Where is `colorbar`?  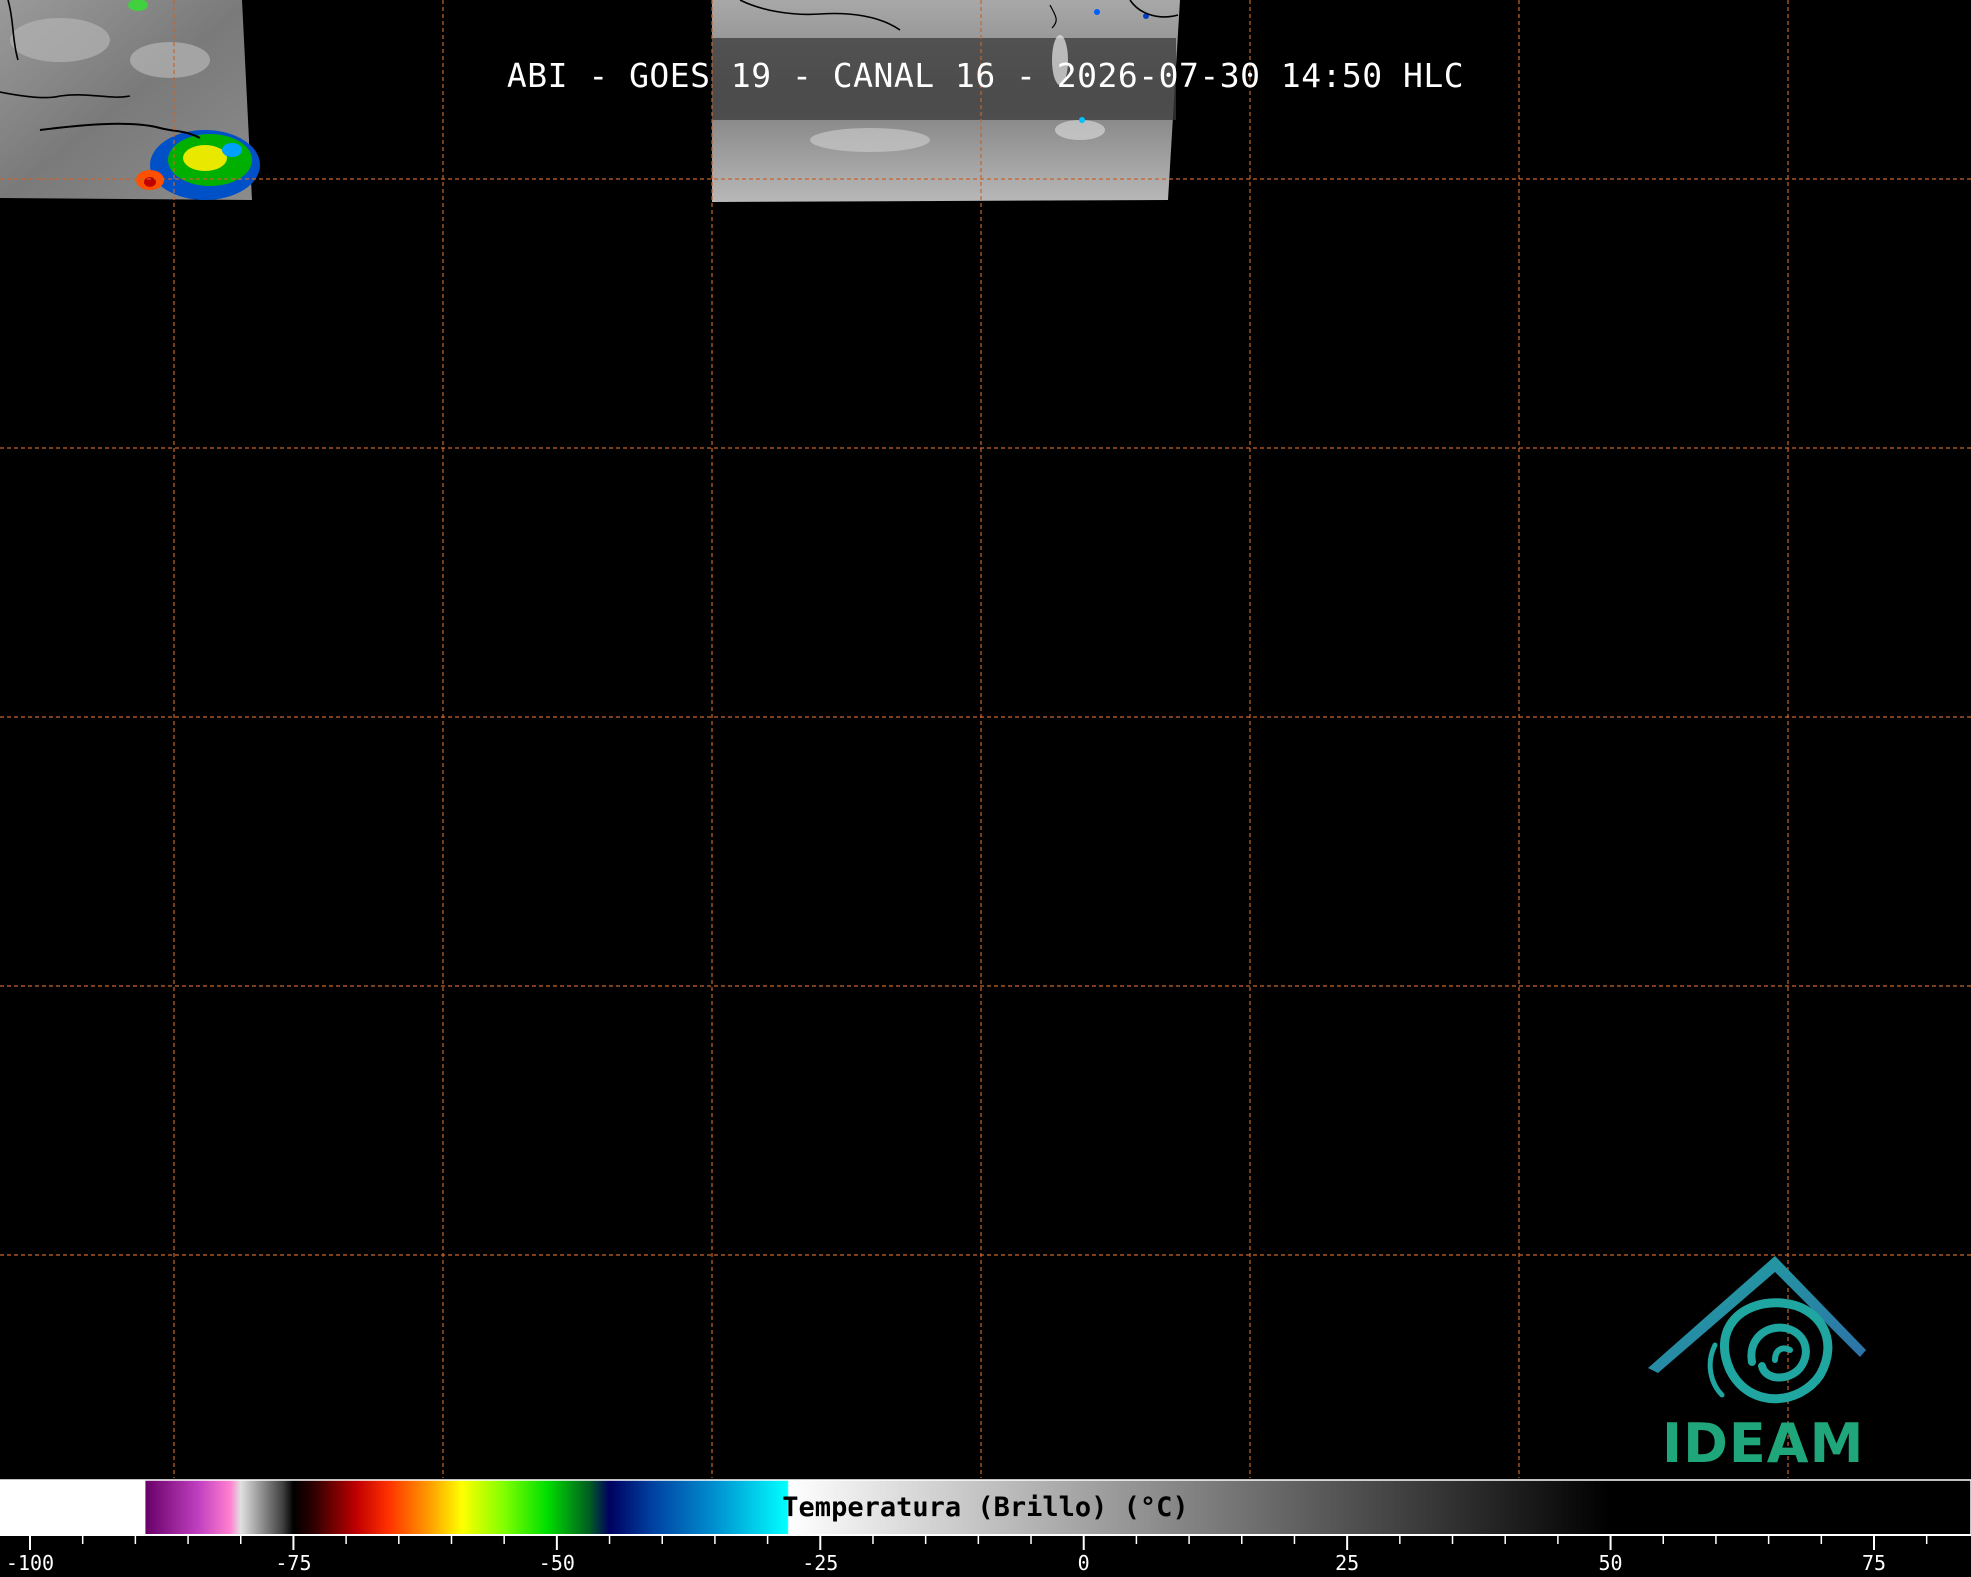 colorbar is located at coordinates (985, 1514).